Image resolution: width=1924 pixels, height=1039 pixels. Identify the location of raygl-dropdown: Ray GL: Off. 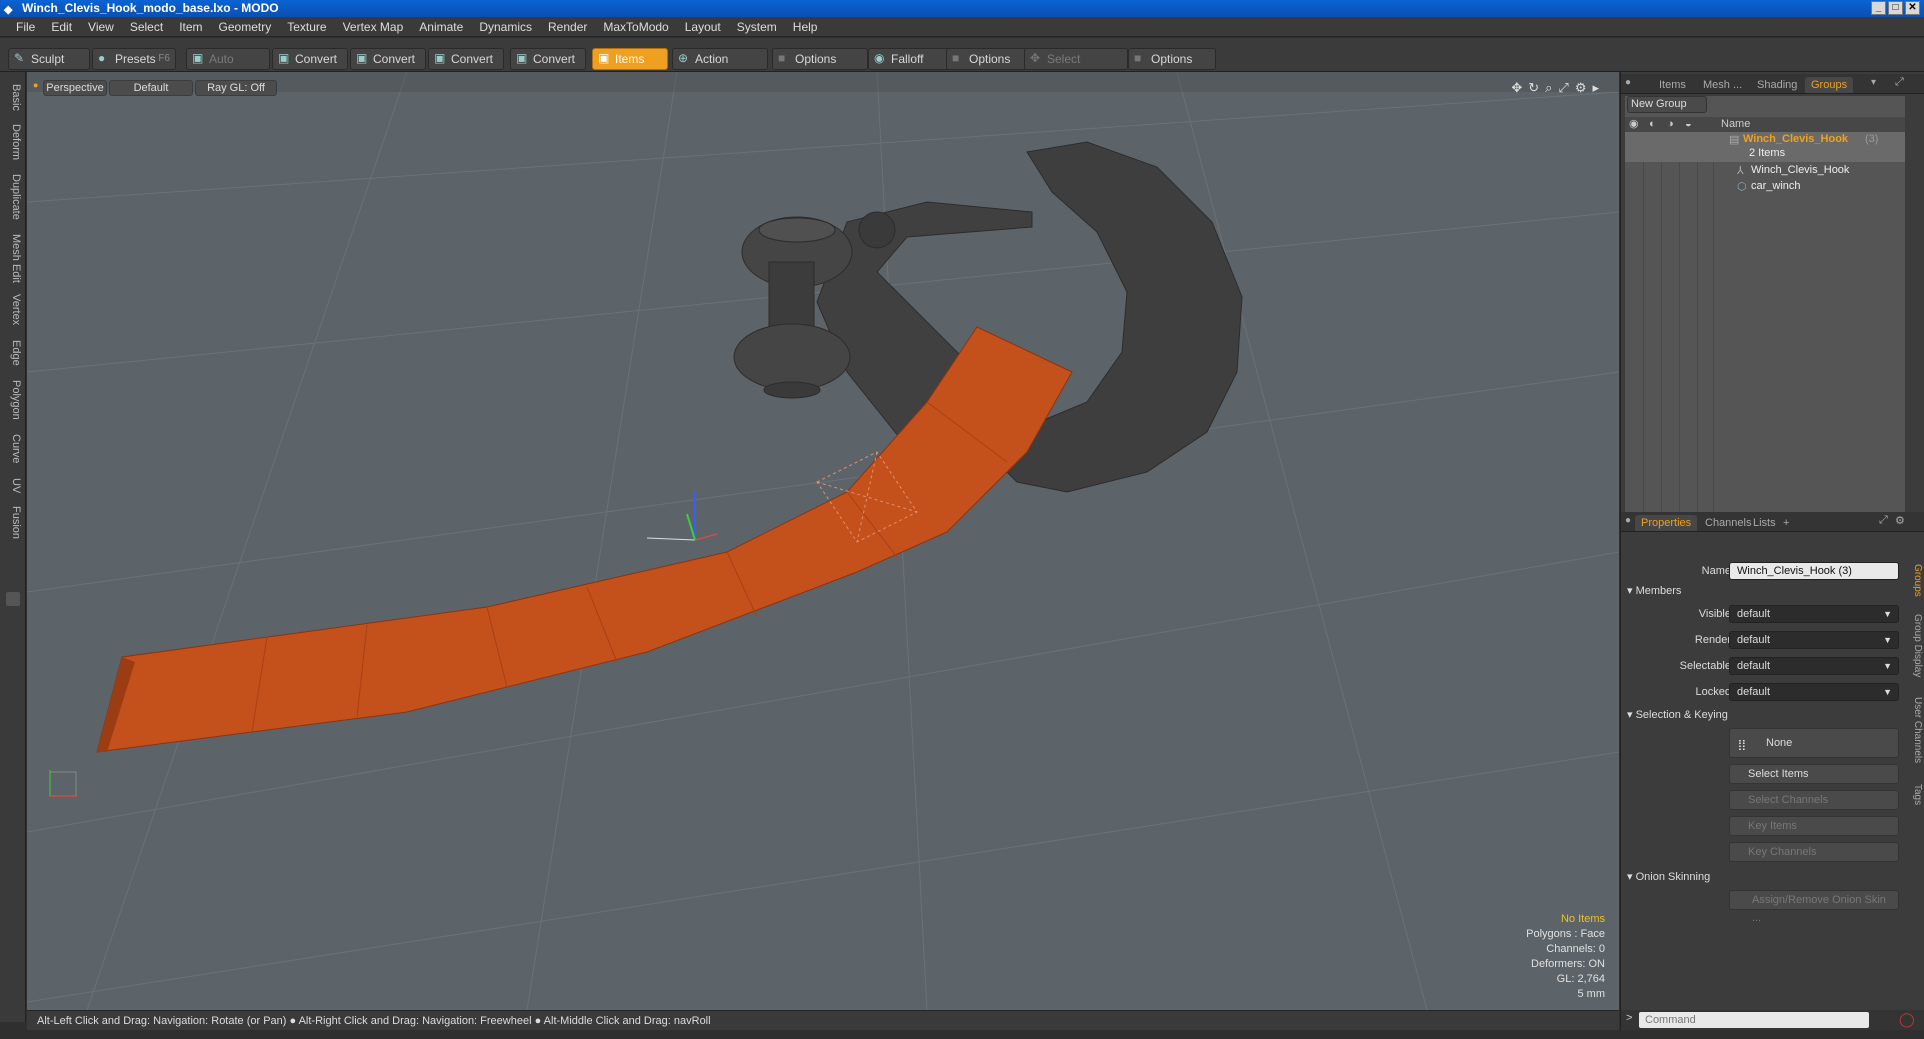
(236, 88).